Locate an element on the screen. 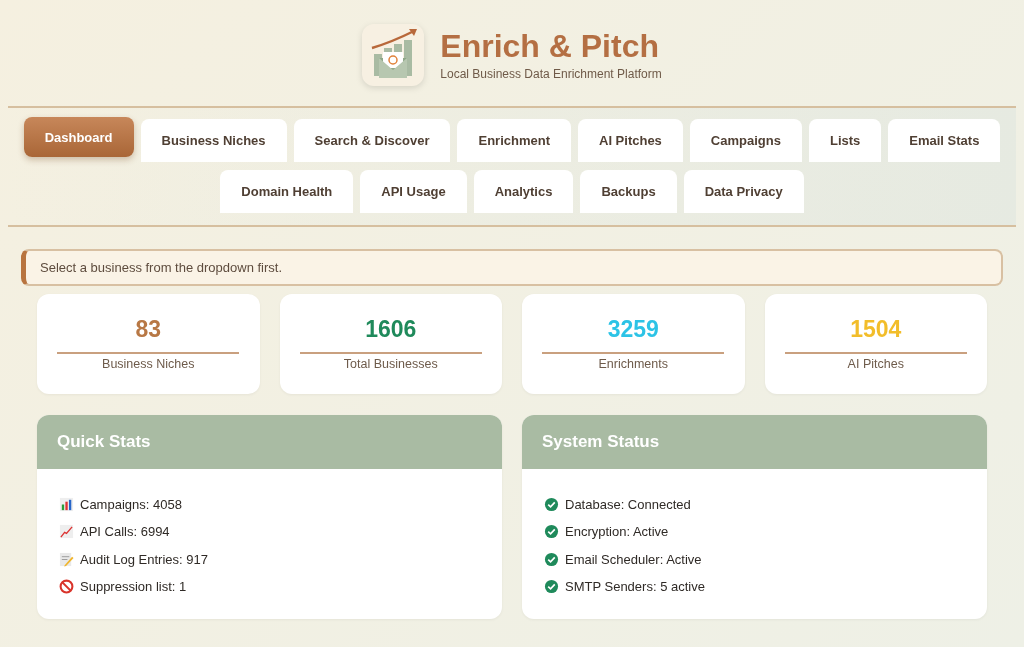 Image resolution: width=1024 pixels, height=647 pixels. stat-line: API Calls: 6994 is located at coordinates (125, 532).